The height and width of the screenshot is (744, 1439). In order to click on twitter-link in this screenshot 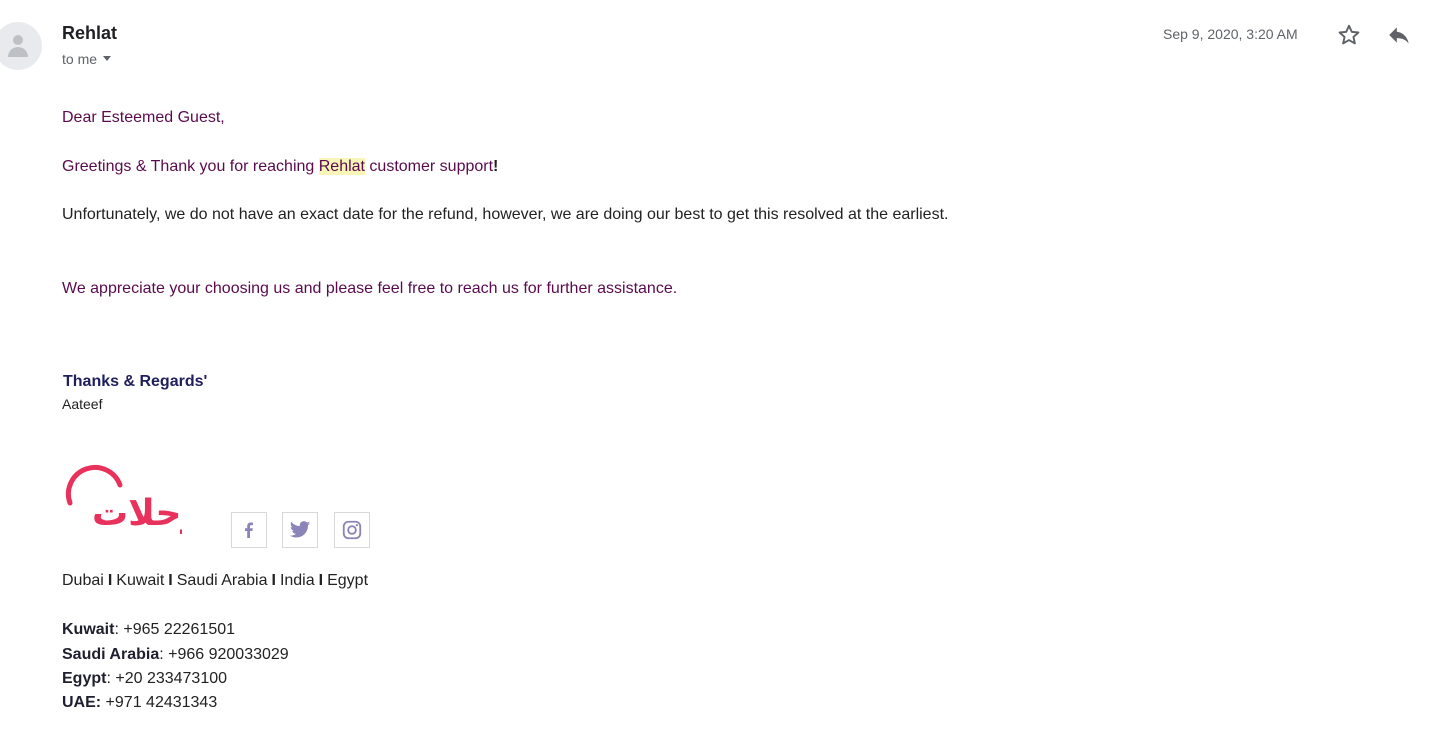, I will do `click(300, 530)`.